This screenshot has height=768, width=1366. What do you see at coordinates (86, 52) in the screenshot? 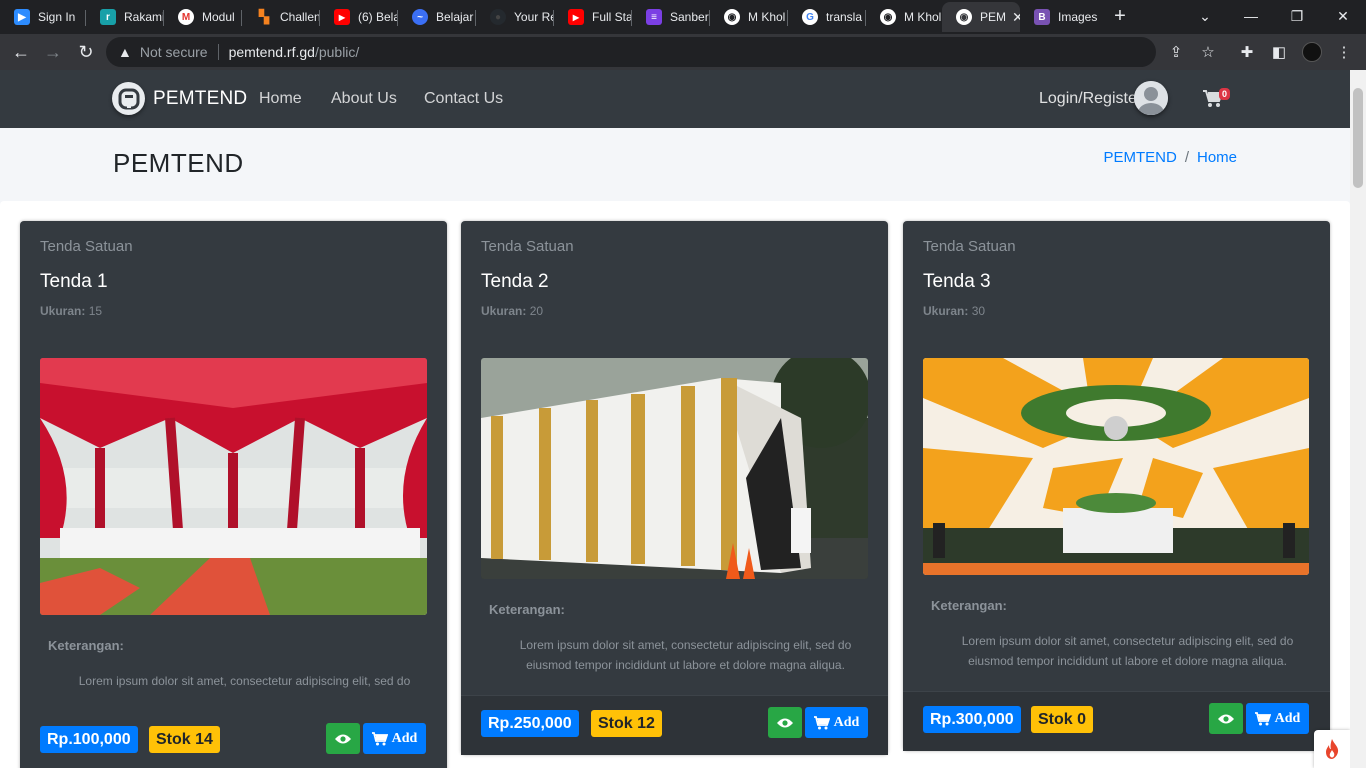
I see `reload-icon: ↻` at bounding box center [86, 52].